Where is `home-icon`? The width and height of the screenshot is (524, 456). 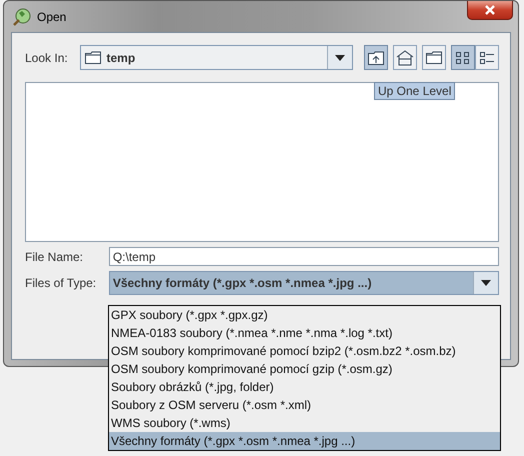 home-icon is located at coordinates (405, 58).